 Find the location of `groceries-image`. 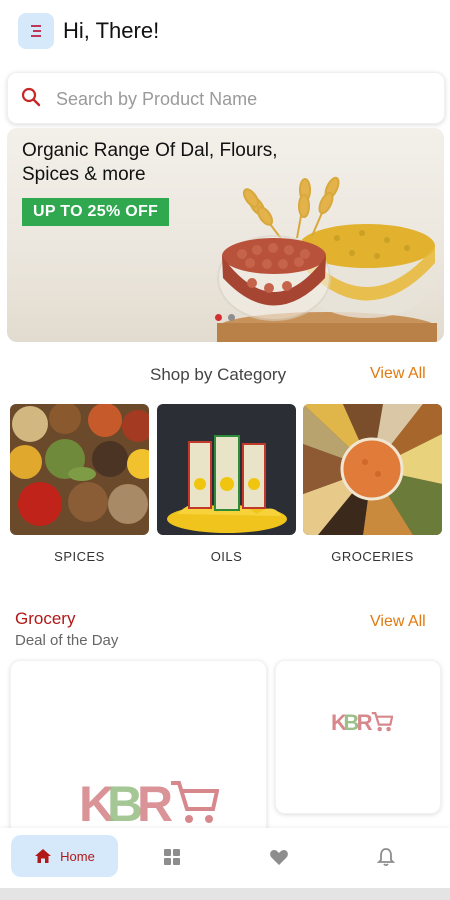

groceries-image is located at coordinates (372, 469).